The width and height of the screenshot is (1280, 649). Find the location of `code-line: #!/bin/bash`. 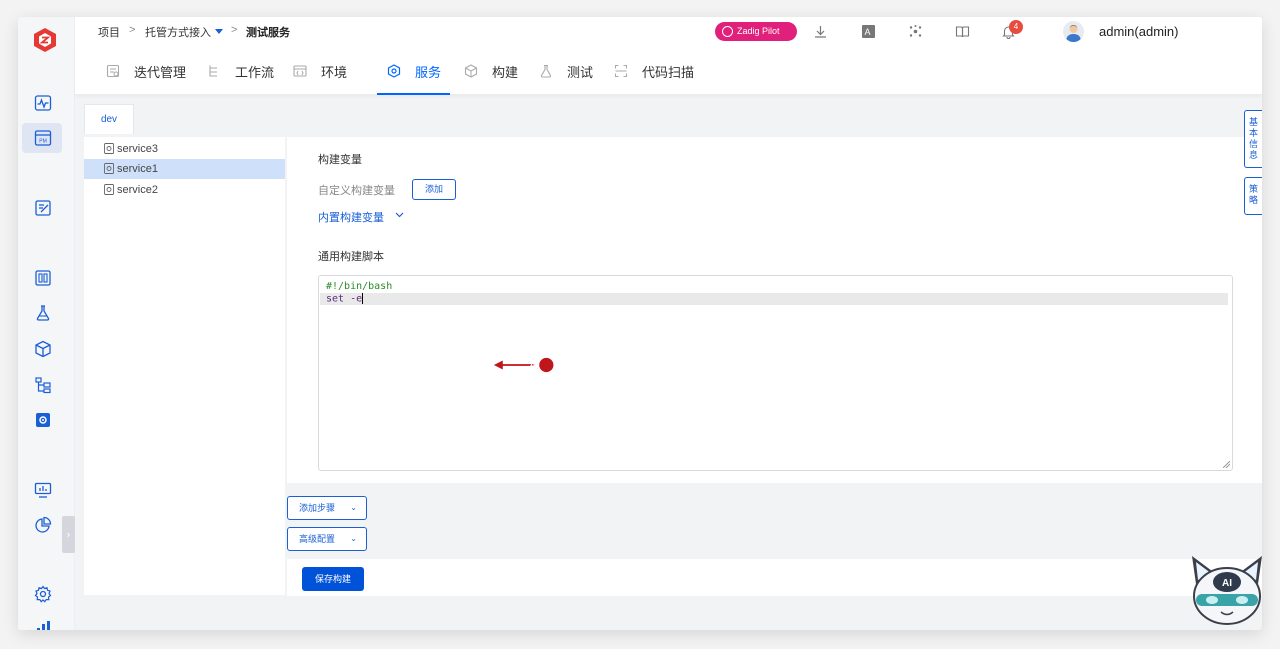

code-line: #!/bin/bash is located at coordinates (359, 286).